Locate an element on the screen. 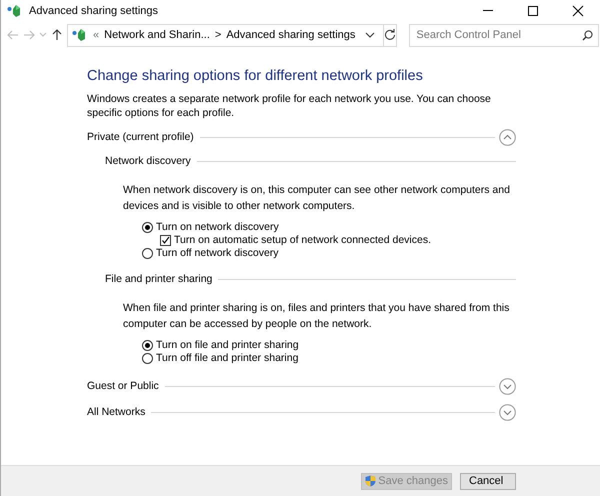  overflow-indicator: « is located at coordinates (96, 35).